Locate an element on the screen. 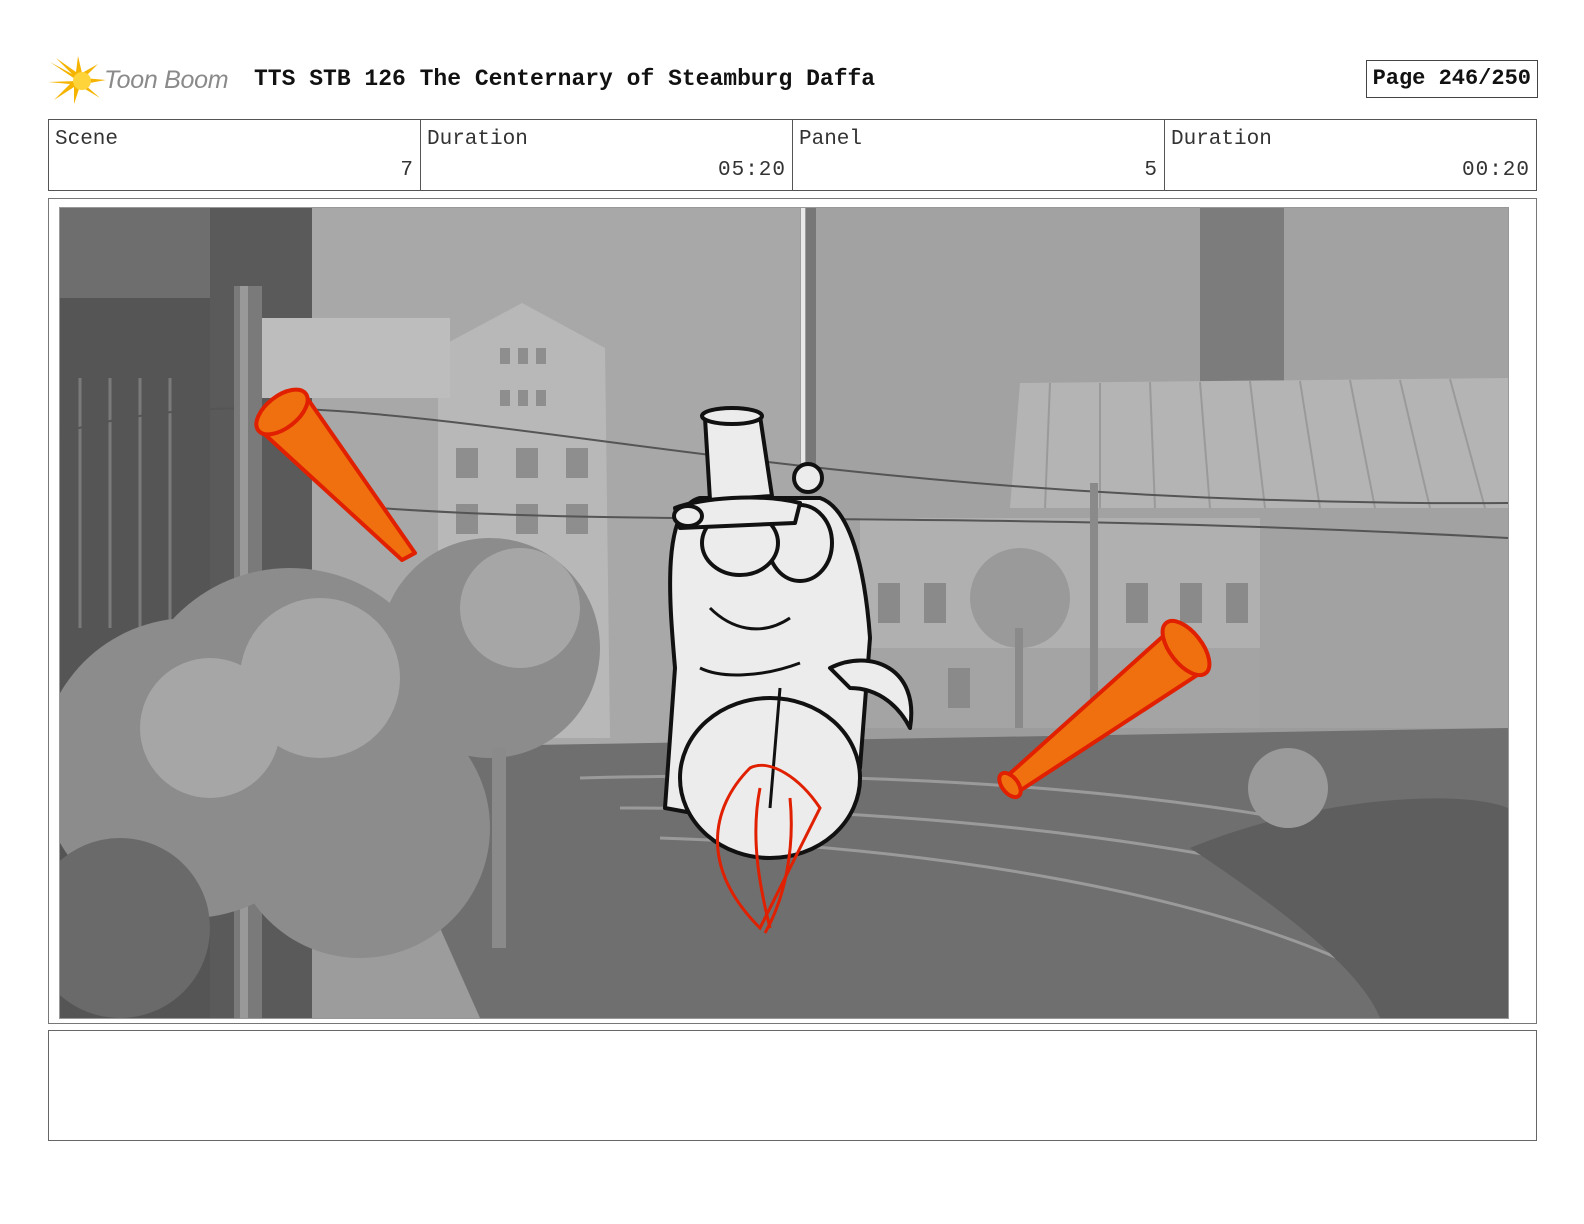  scene-duration-value: 05:20 is located at coordinates (751, 170).